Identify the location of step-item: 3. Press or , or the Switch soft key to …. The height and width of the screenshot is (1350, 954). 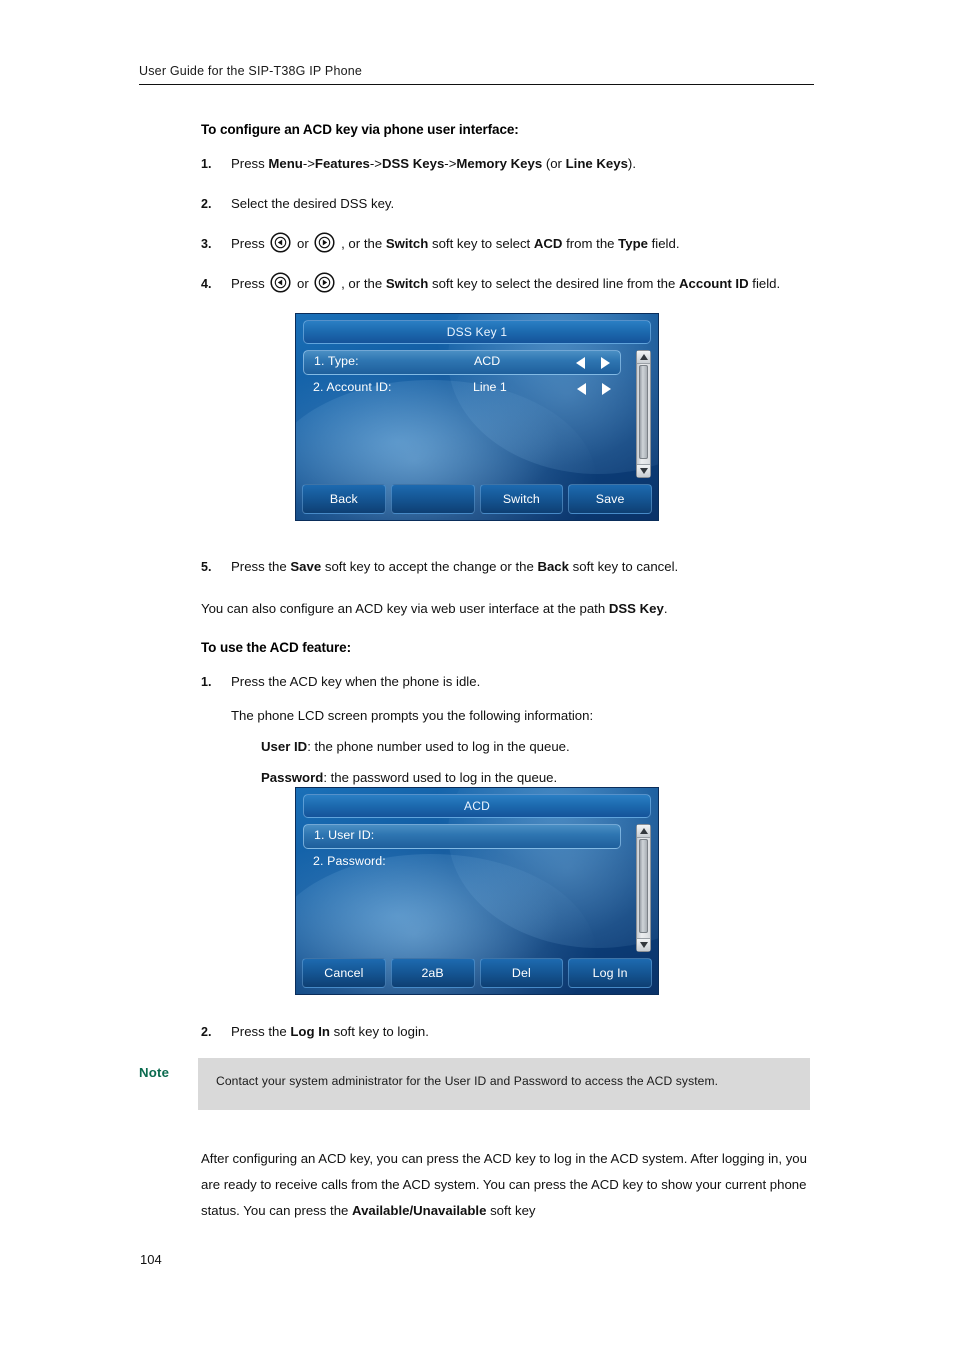
(510, 244).